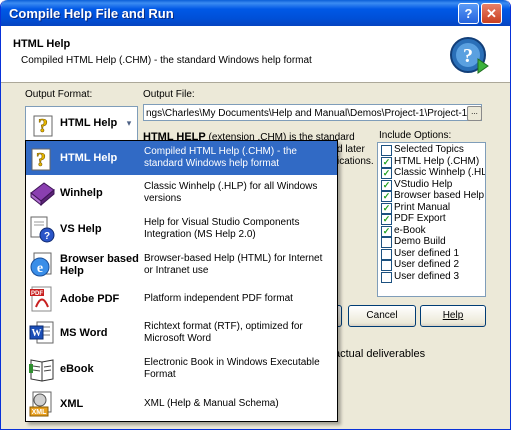  Describe the element at coordinates (429, 149) in the screenshot. I see `include-option-label: Selected Topics` at that location.